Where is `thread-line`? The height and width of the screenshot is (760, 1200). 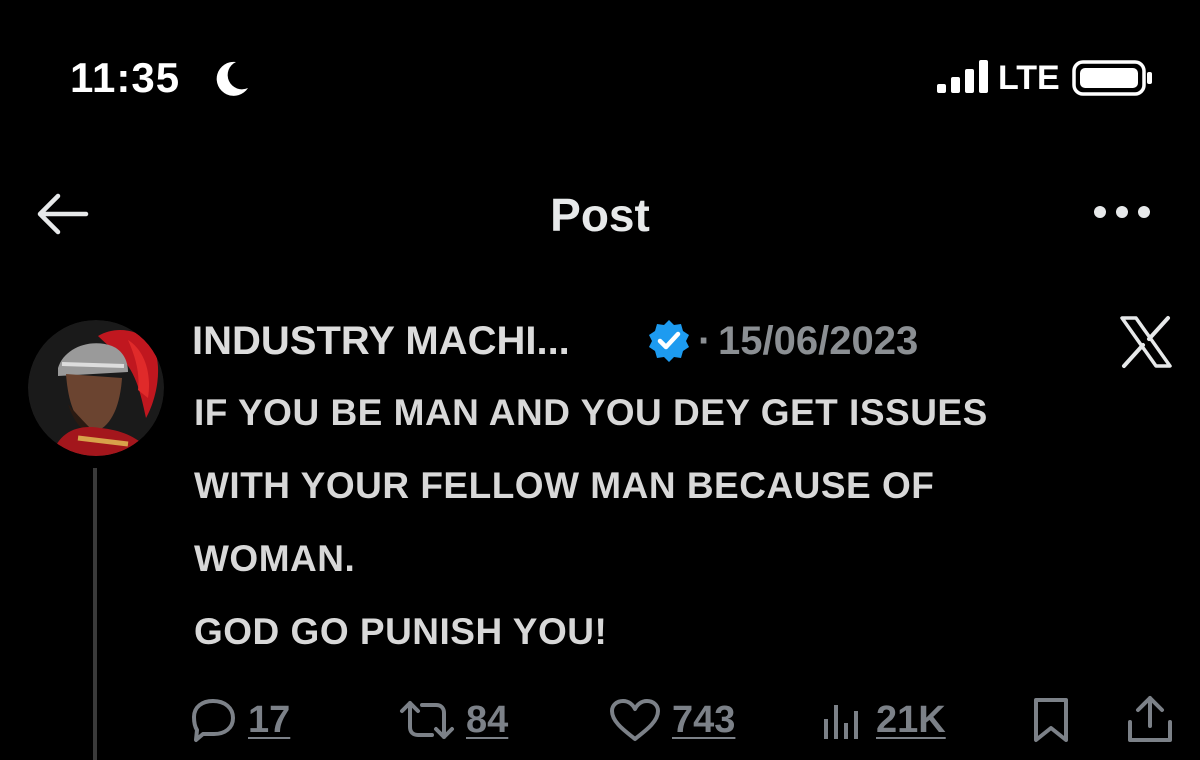 thread-line is located at coordinates (95, 614).